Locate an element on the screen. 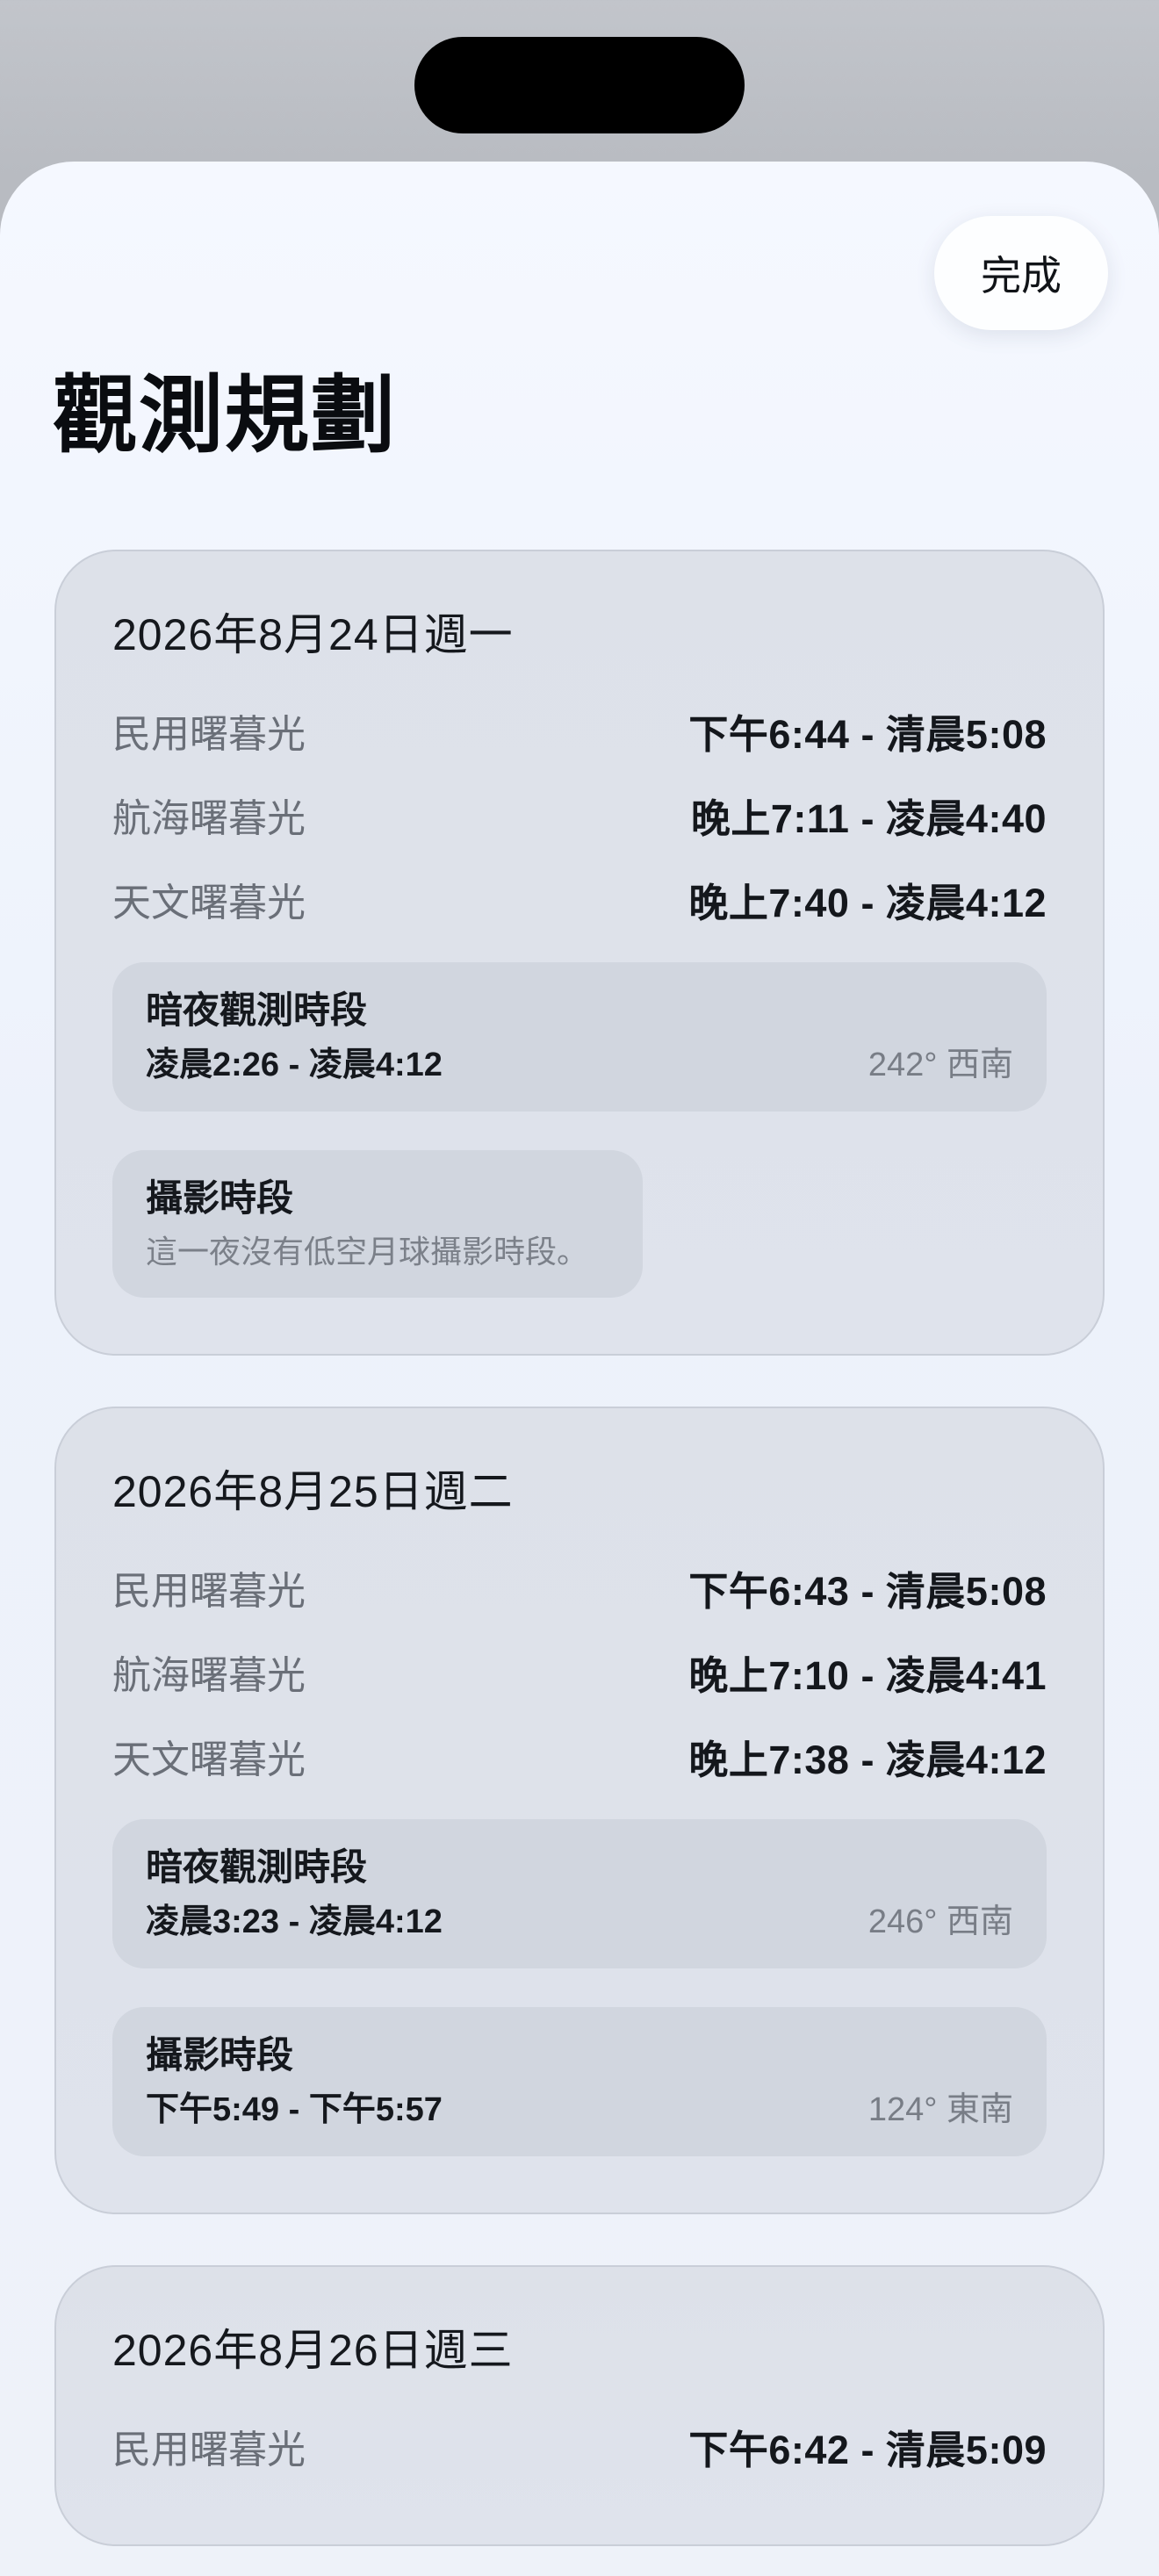 Image resolution: width=1159 pixels, height=2576 pixels. page-title: 觀測規劃 is located at coordinates (225, 416).